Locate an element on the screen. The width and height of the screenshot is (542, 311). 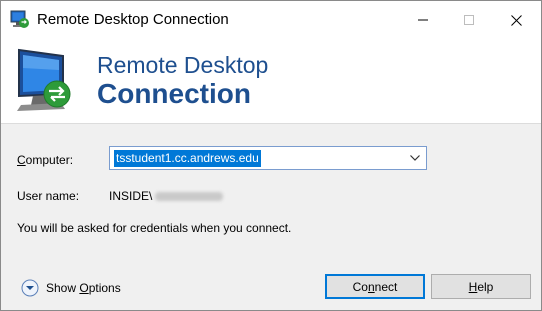
title-bar: Remote Desktop Connection is located at coordinates (271, 20).